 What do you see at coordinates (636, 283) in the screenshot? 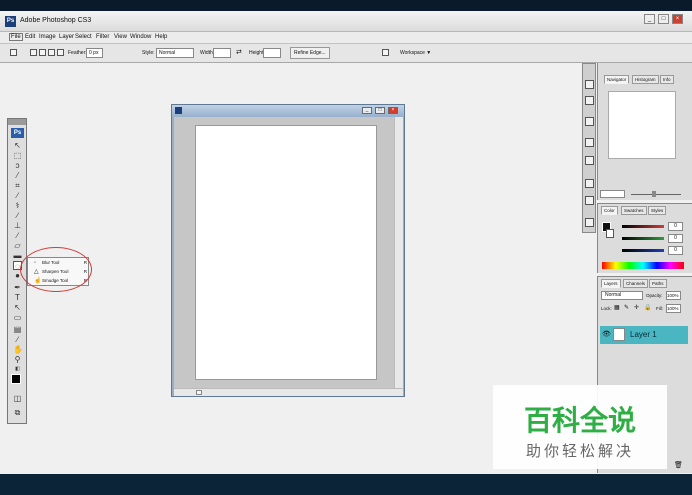
I see `tab-channels: Channels` at bounding box center [636, 283].